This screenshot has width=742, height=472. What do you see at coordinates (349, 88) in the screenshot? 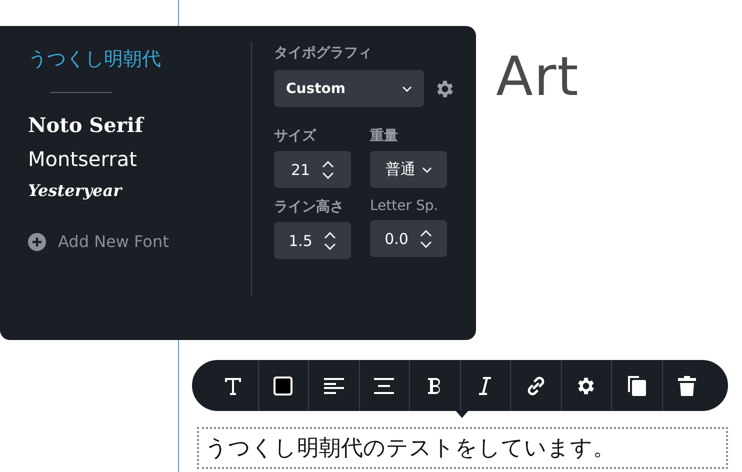
I see `typography-select: Custom` at bounding box center [349, 88].